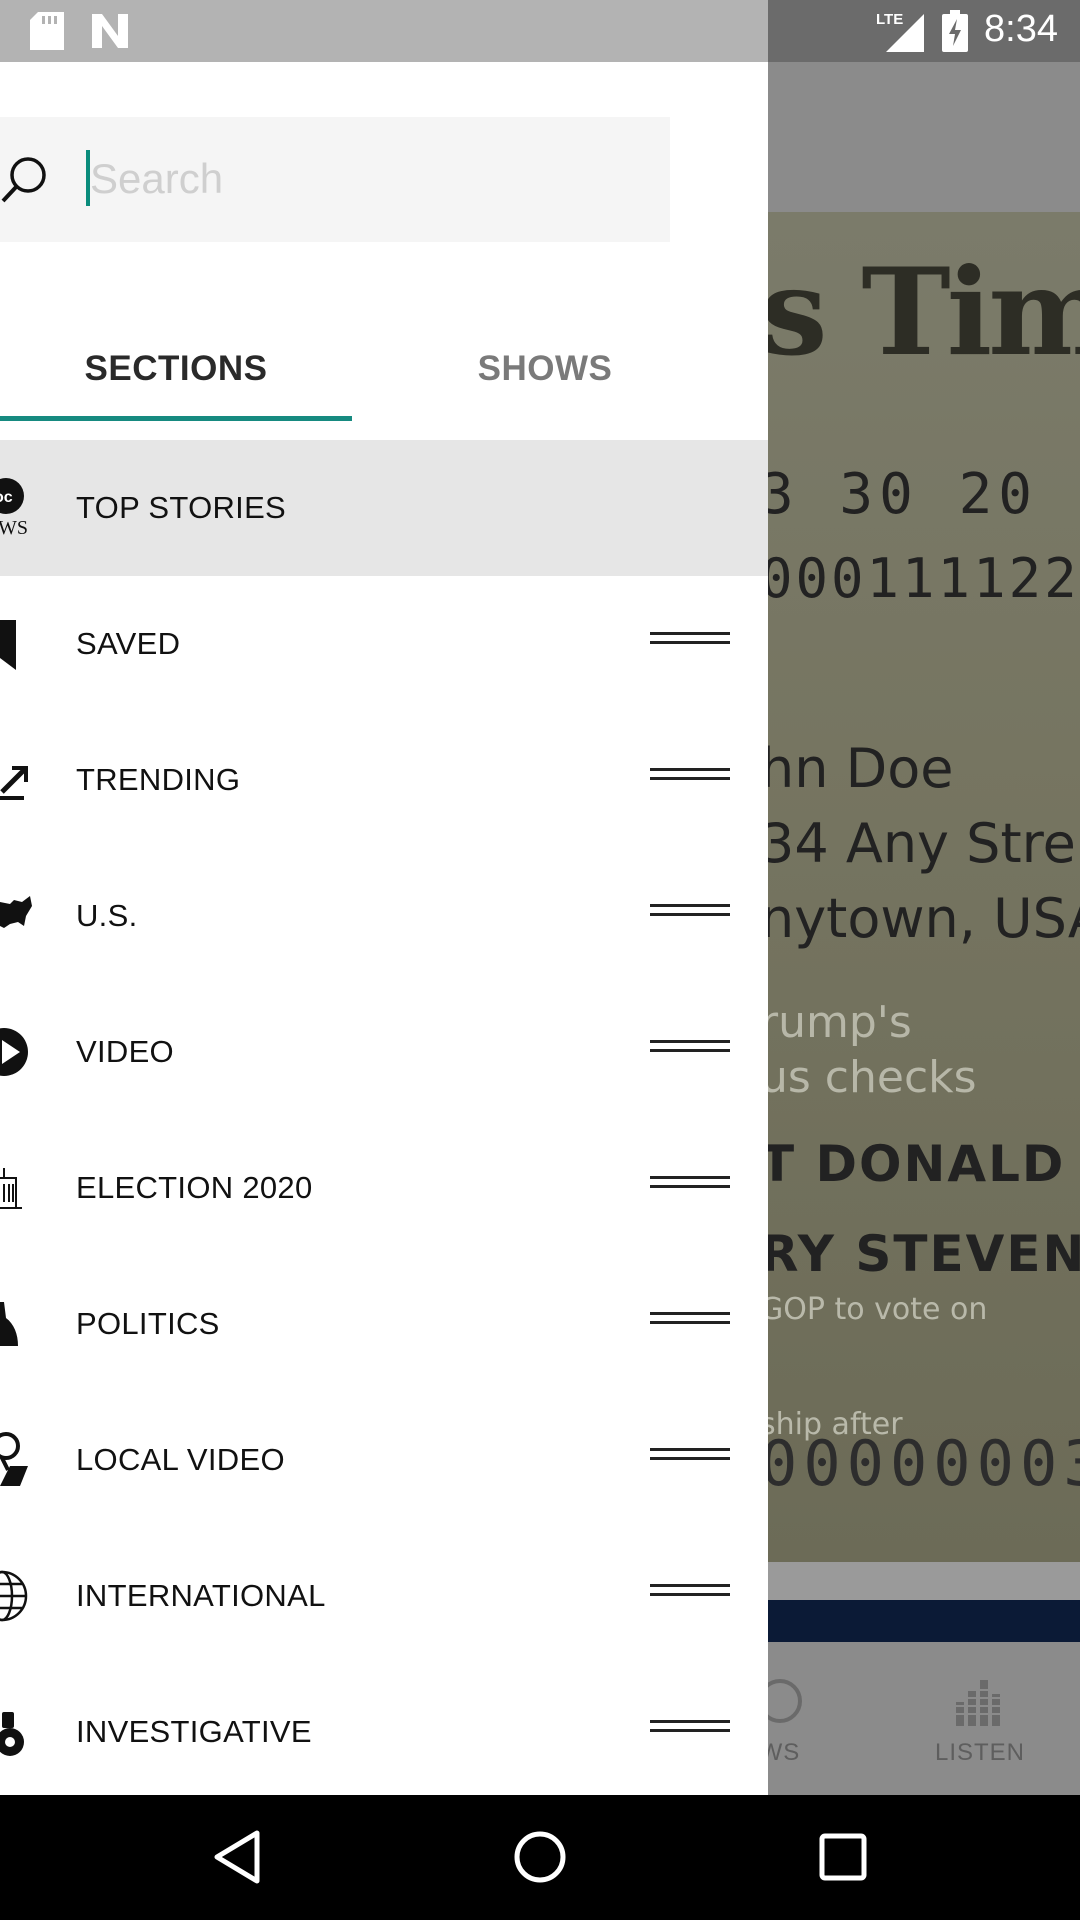 Image resolution: width=1080 pixels, height=1920 pixels. I want to click on back-icon, so click(240, 1857).